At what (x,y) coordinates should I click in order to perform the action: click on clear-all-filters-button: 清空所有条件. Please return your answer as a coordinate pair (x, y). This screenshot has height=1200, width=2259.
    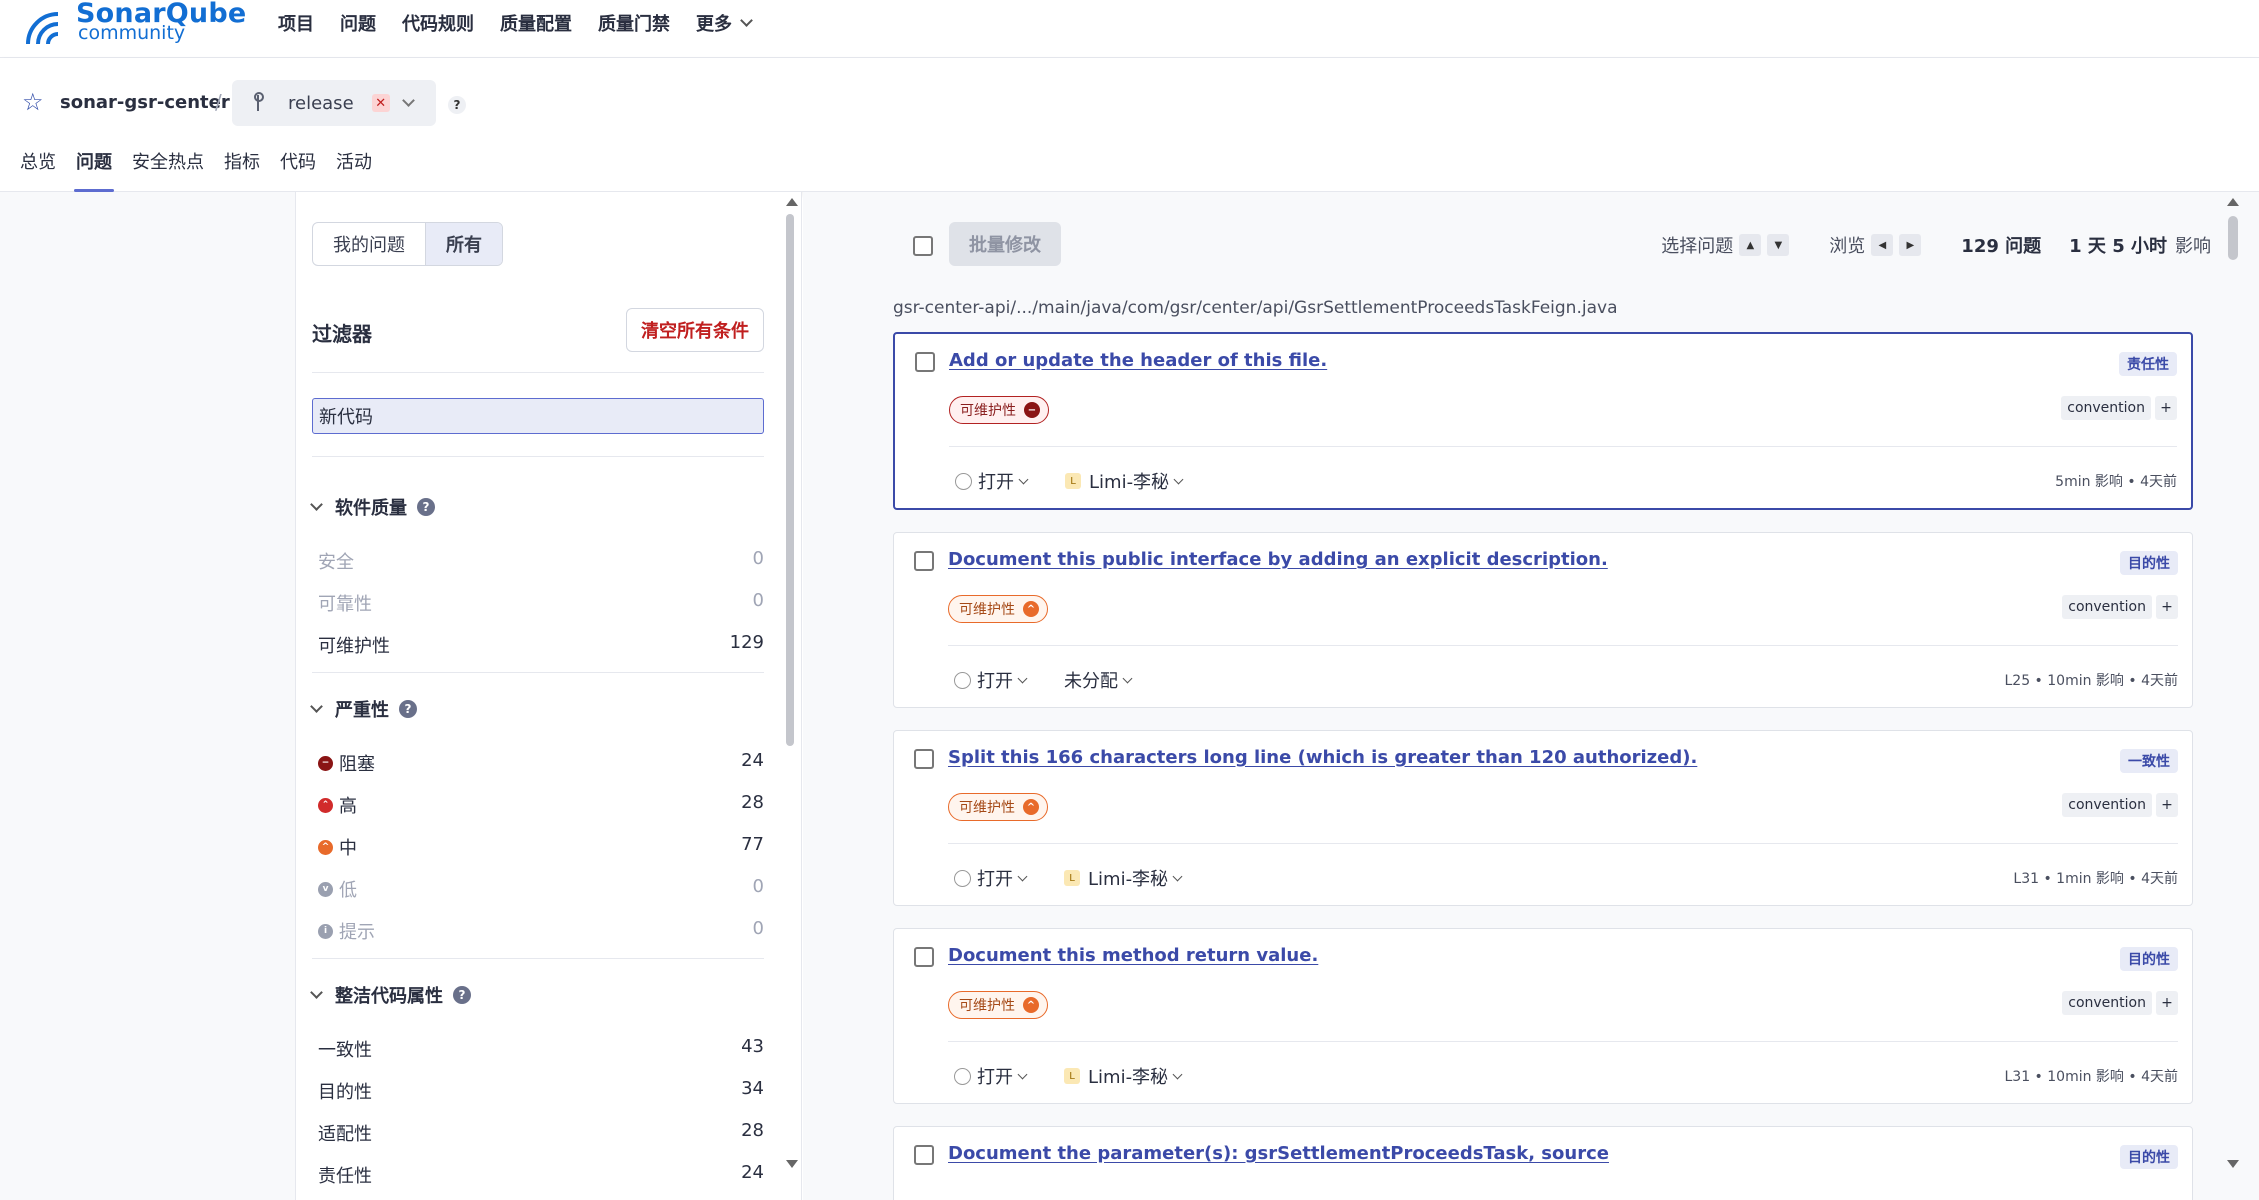
    Looking at the image, I should click on (695, 330).